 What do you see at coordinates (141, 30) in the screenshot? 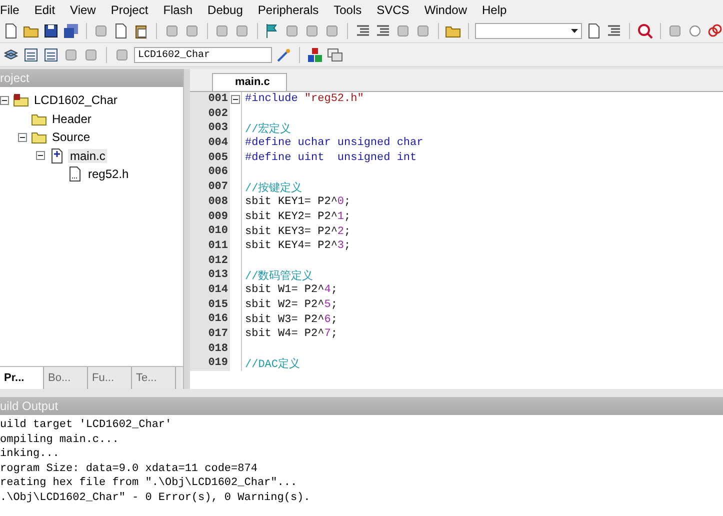
I see `paste-icon` at bounding box center [141, 30].